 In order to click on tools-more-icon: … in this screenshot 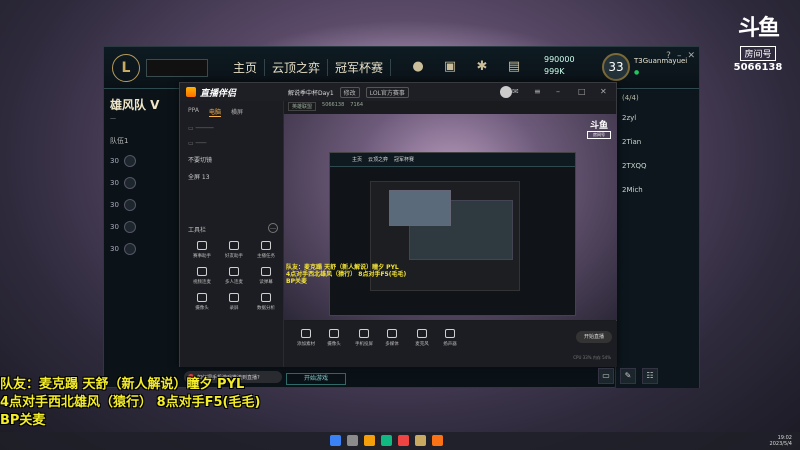, I will do `click(273, 228)`.